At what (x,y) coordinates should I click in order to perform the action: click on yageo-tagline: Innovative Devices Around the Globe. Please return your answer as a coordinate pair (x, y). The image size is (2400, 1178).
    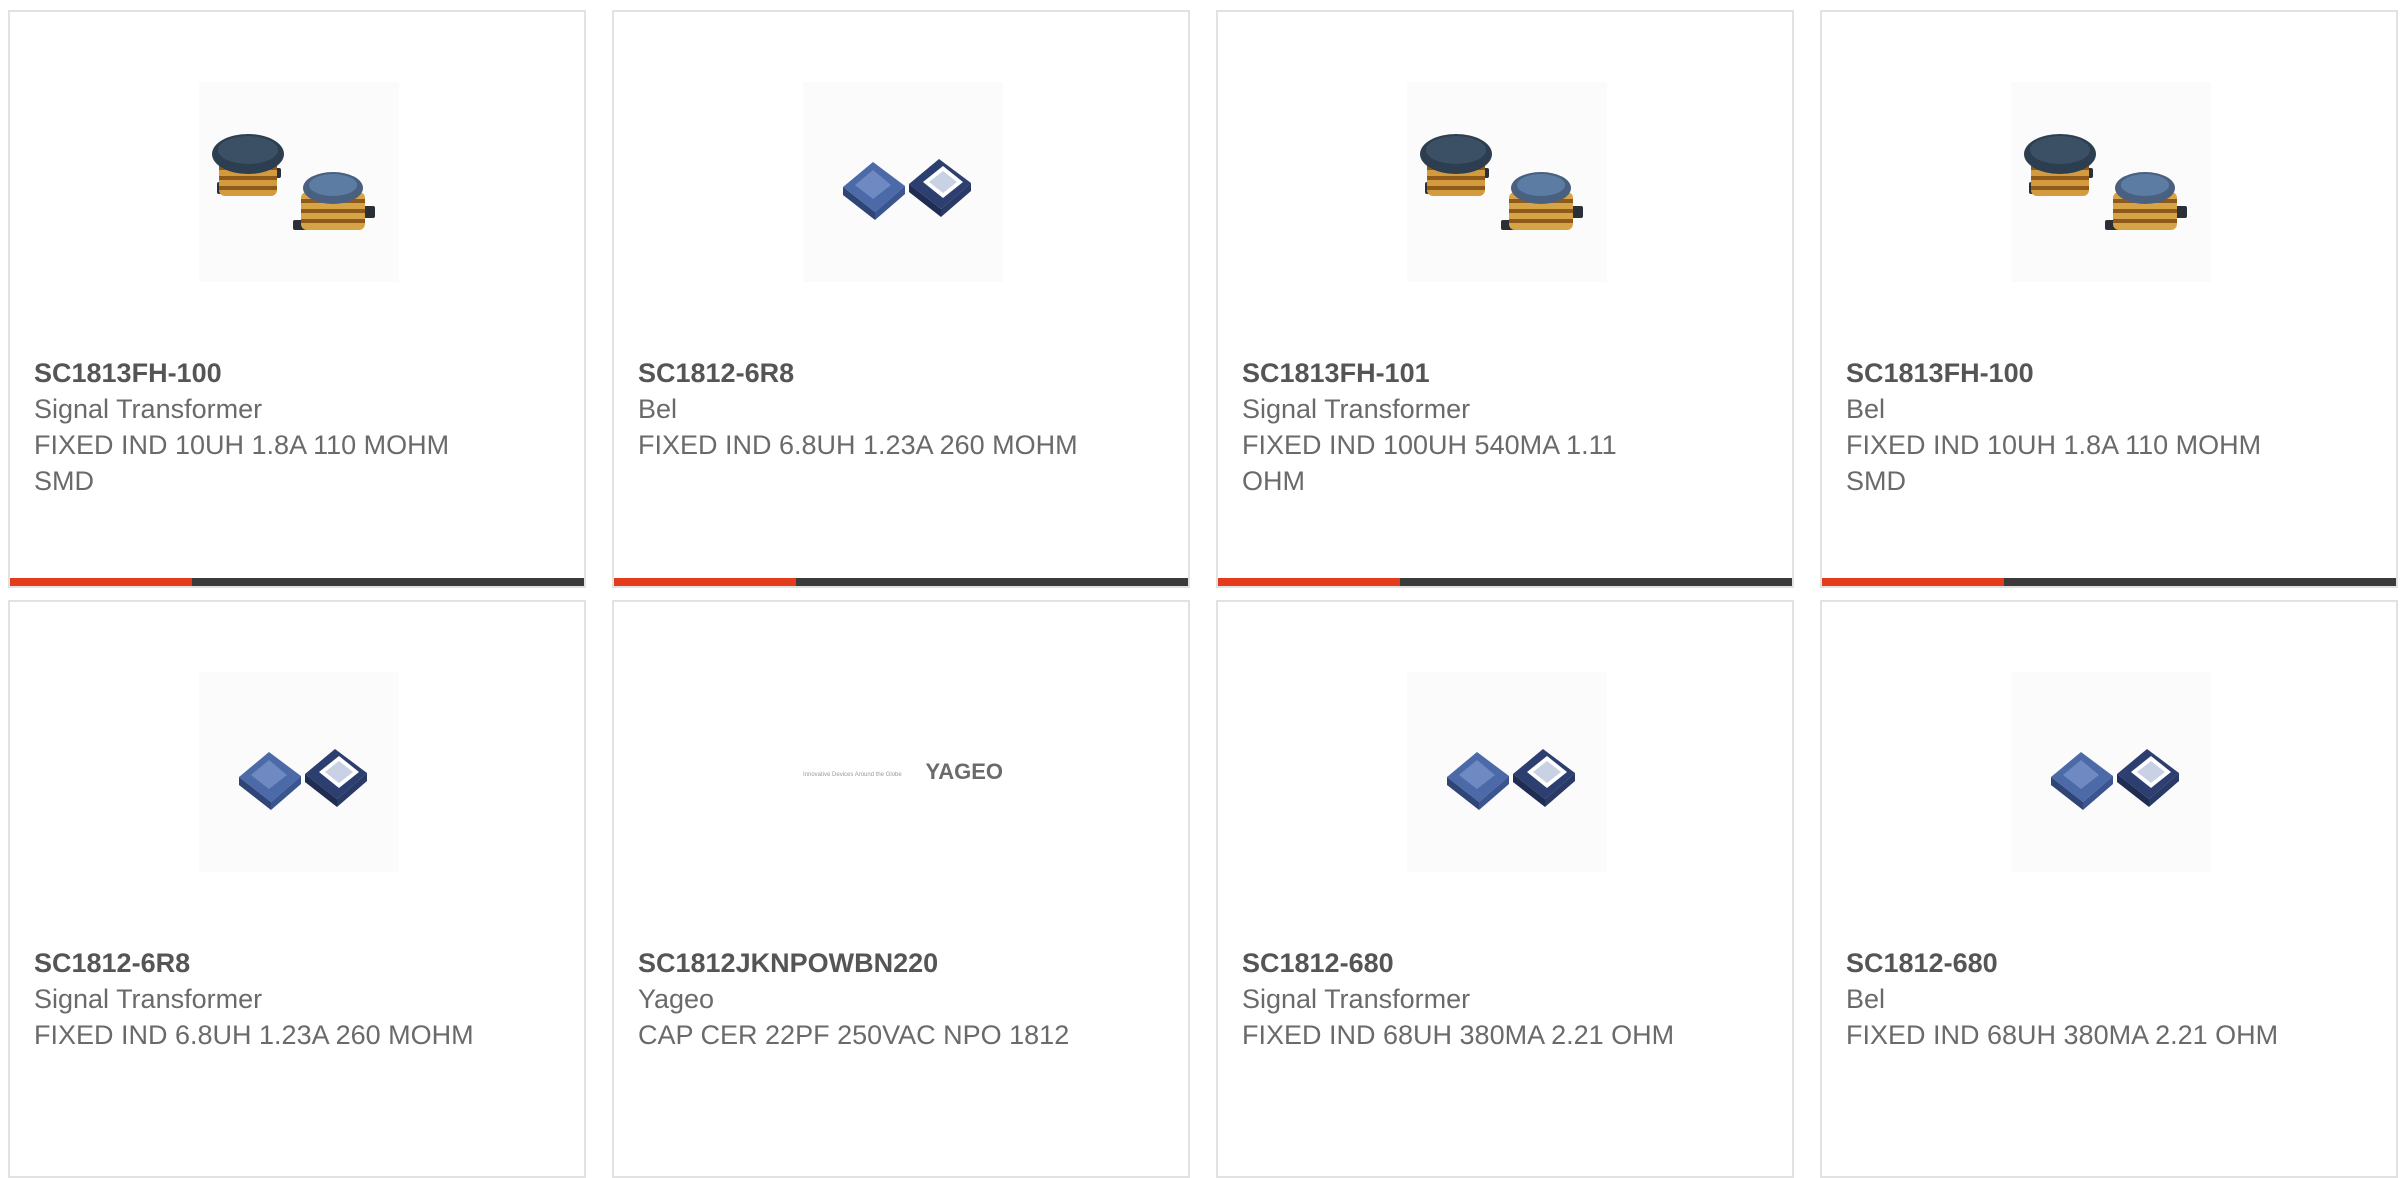
    Looking at the image, I should click on (852, 775).